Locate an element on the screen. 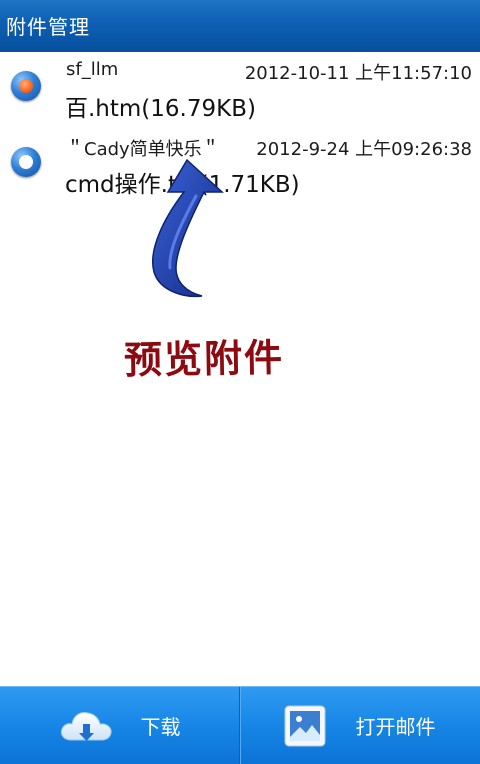  cloud-download-icon is located at coordinates (86, 726).